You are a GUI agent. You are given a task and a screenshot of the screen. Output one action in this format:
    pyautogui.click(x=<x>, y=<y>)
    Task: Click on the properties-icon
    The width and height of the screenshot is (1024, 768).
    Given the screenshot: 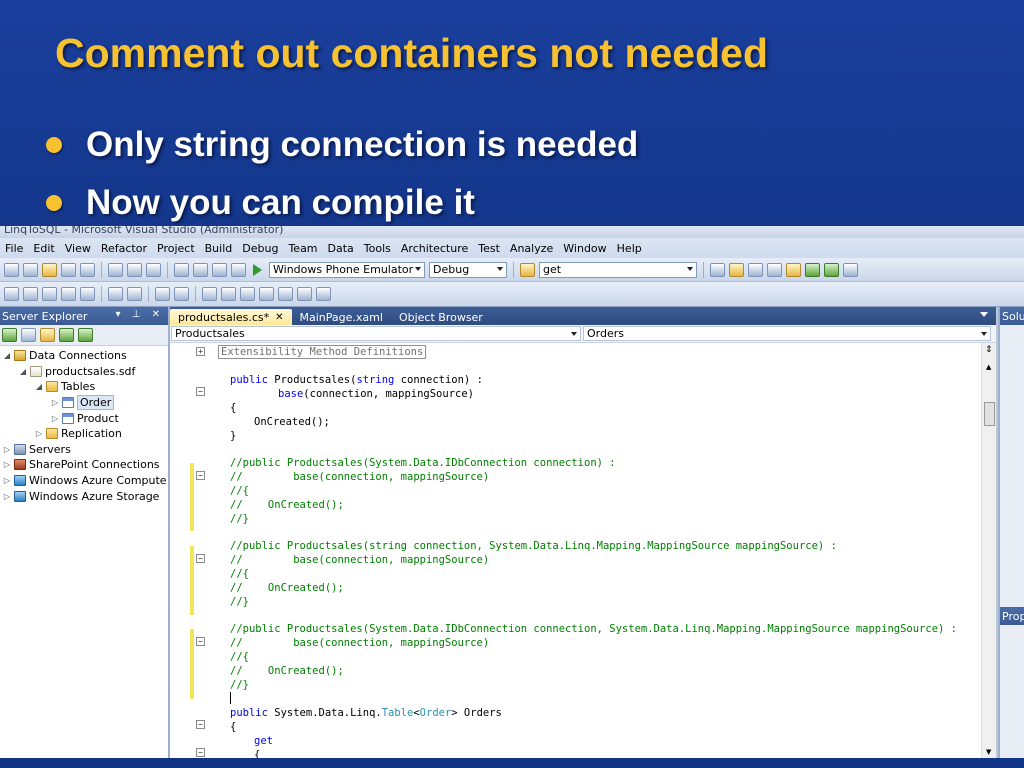 What is the action you would take?
    pyautogui.click(x=736, y=269)
    